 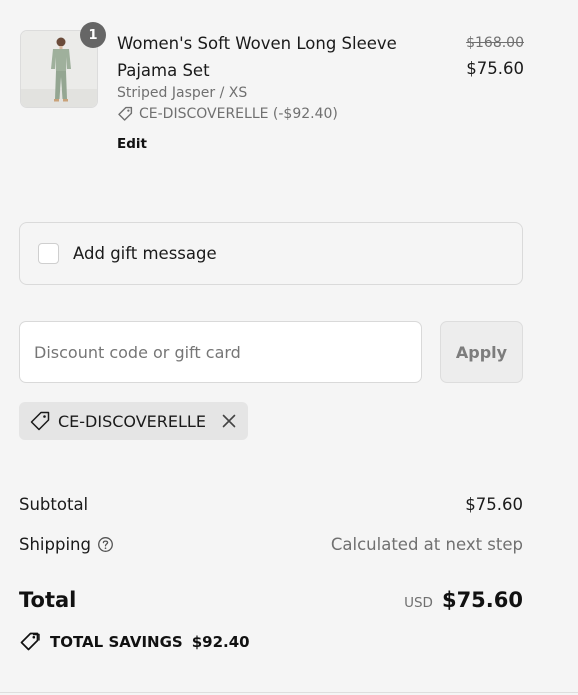 I want to click on total-label: Total, so click(x=48, y=600).